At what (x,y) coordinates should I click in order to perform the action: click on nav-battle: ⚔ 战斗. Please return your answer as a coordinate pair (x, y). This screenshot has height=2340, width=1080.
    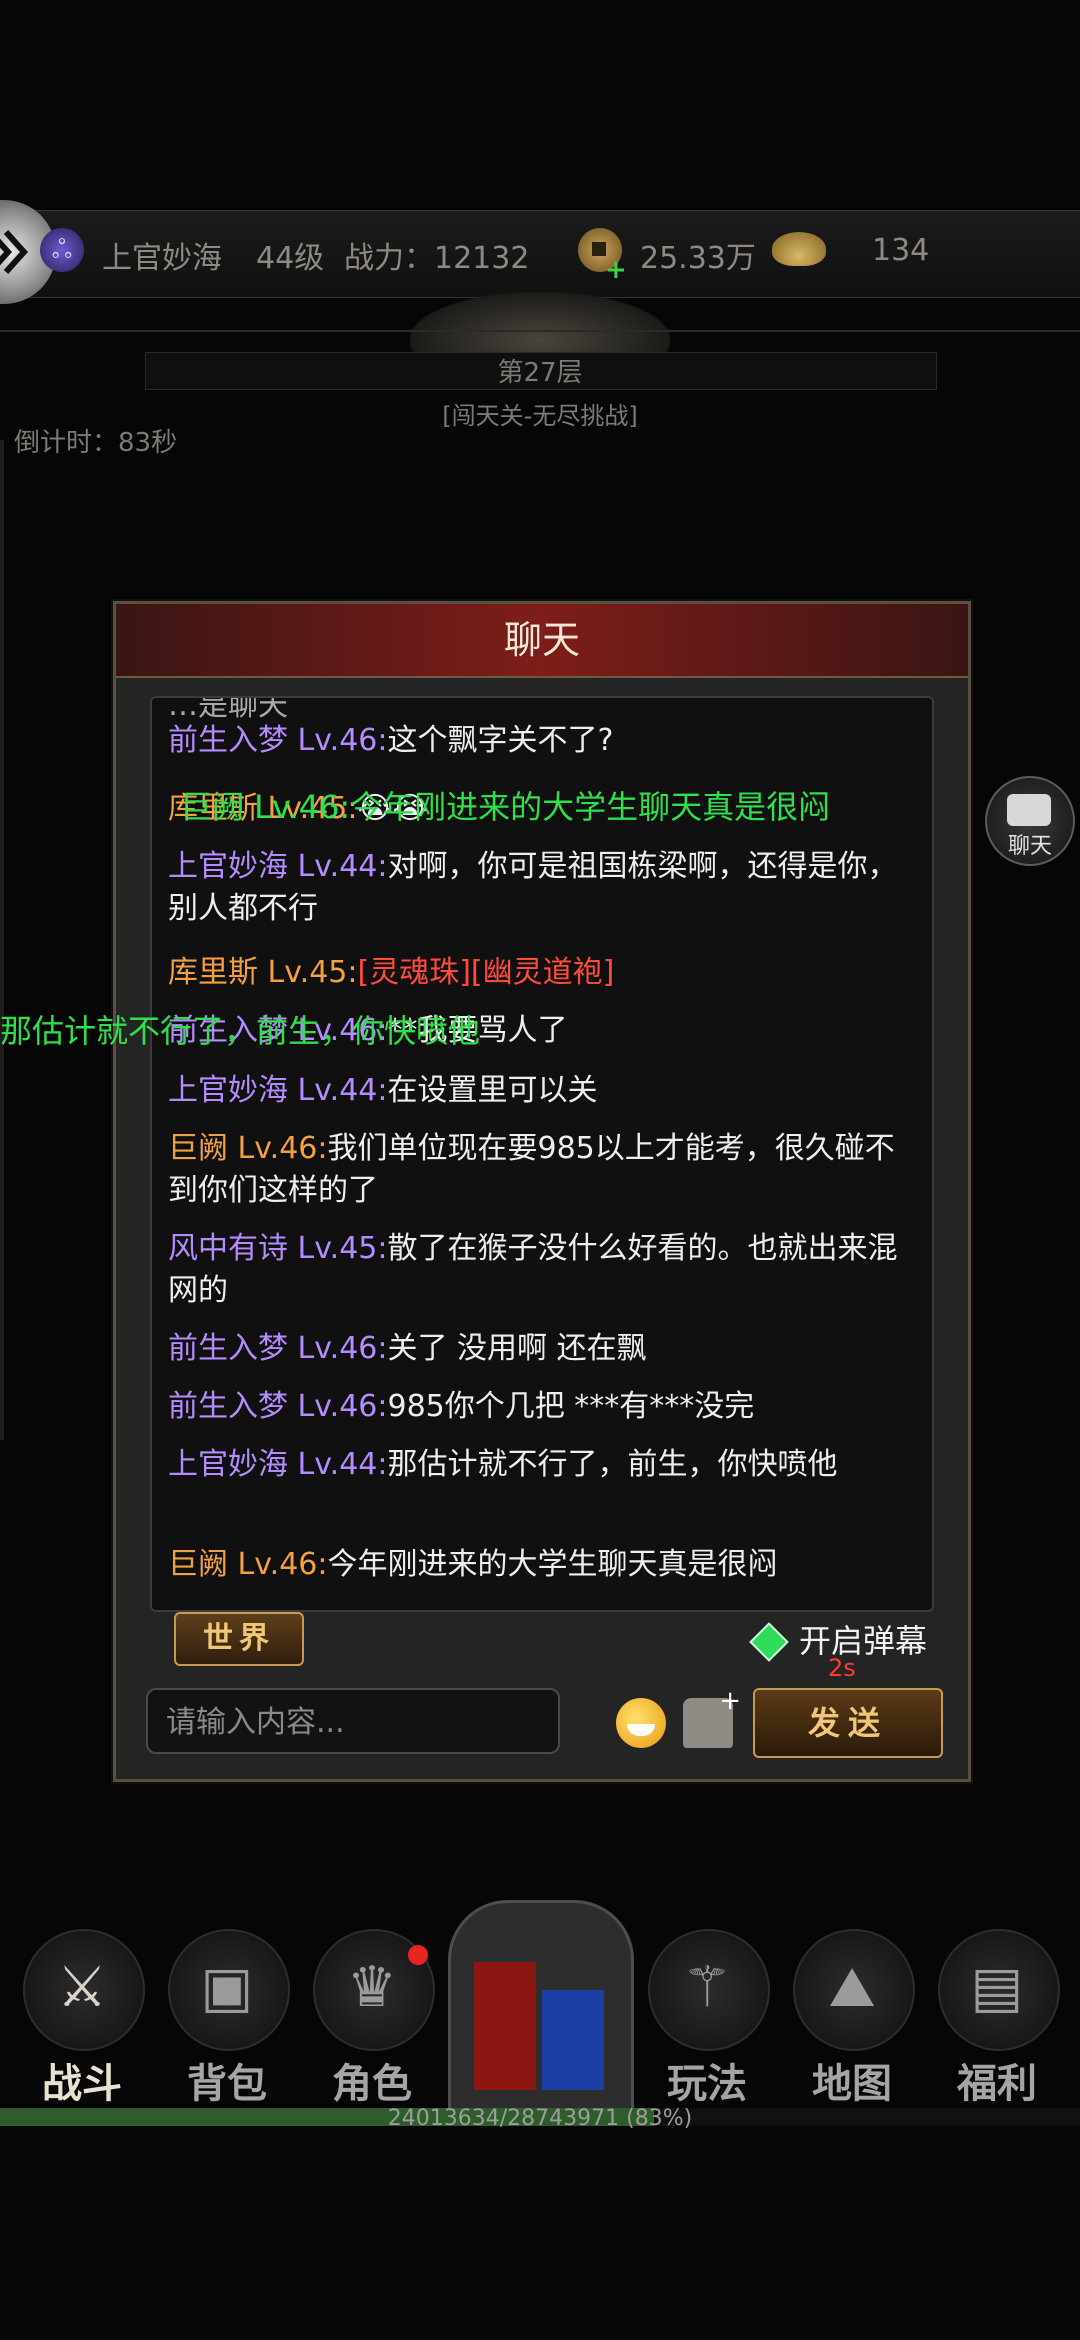
    Looking at the image, I should click on (82, 2016).